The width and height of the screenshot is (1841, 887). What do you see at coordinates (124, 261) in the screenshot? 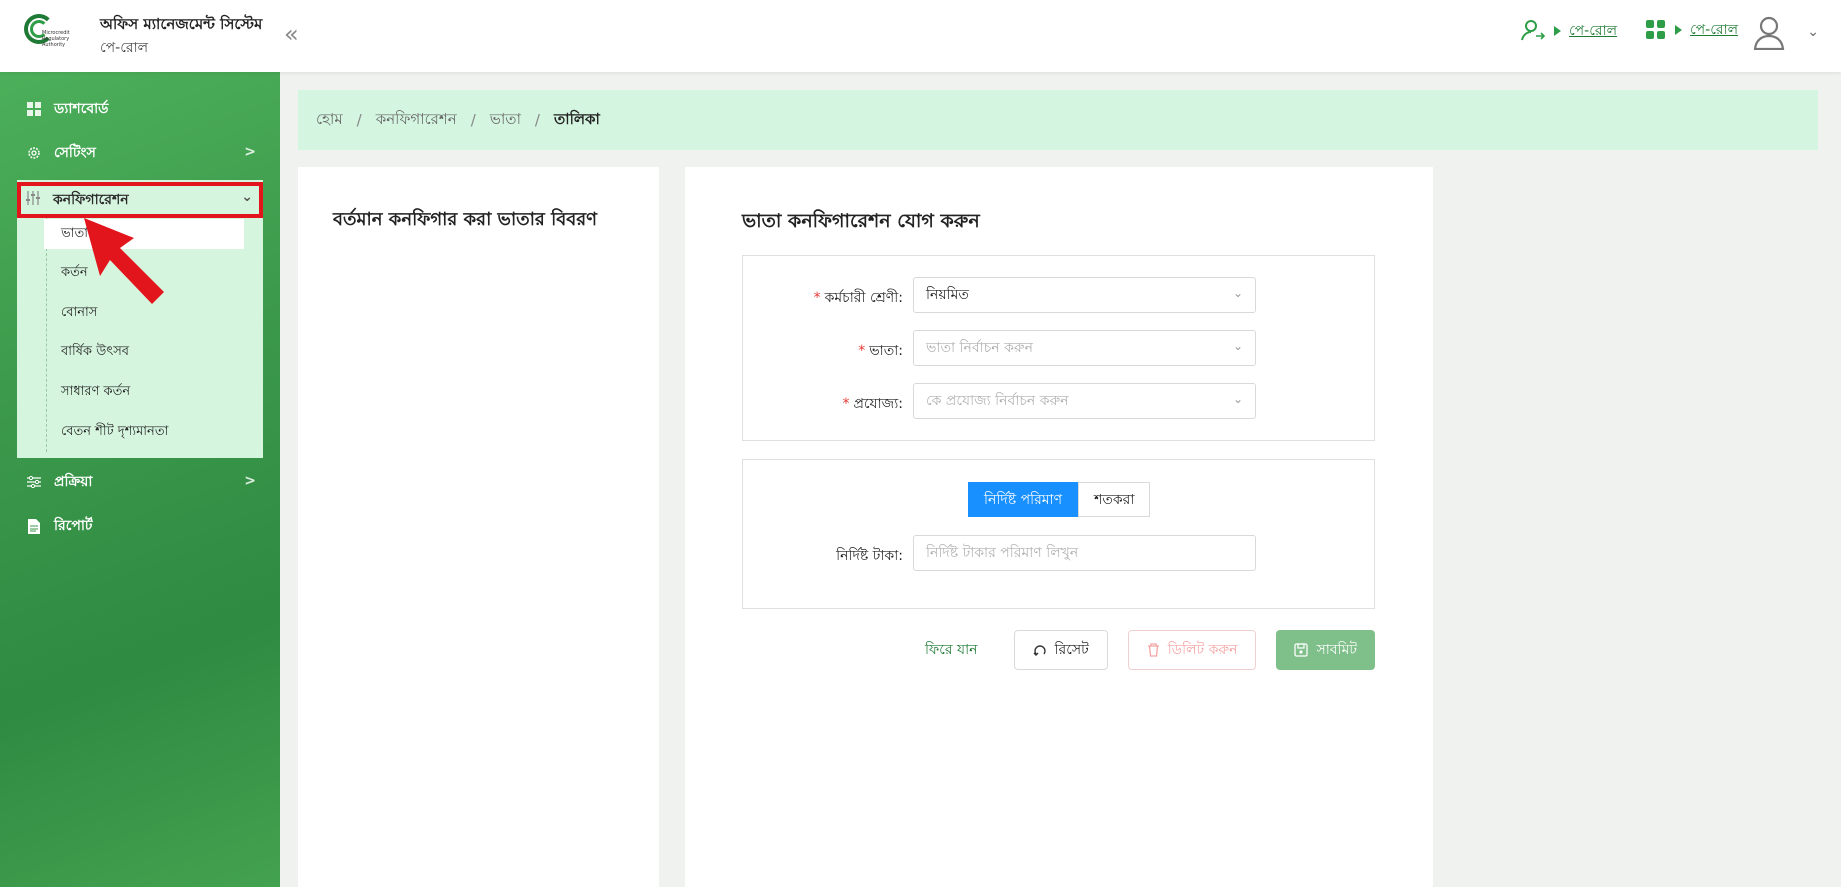
I see `annotation-arrow-icon` at bounding box center [124, 261].